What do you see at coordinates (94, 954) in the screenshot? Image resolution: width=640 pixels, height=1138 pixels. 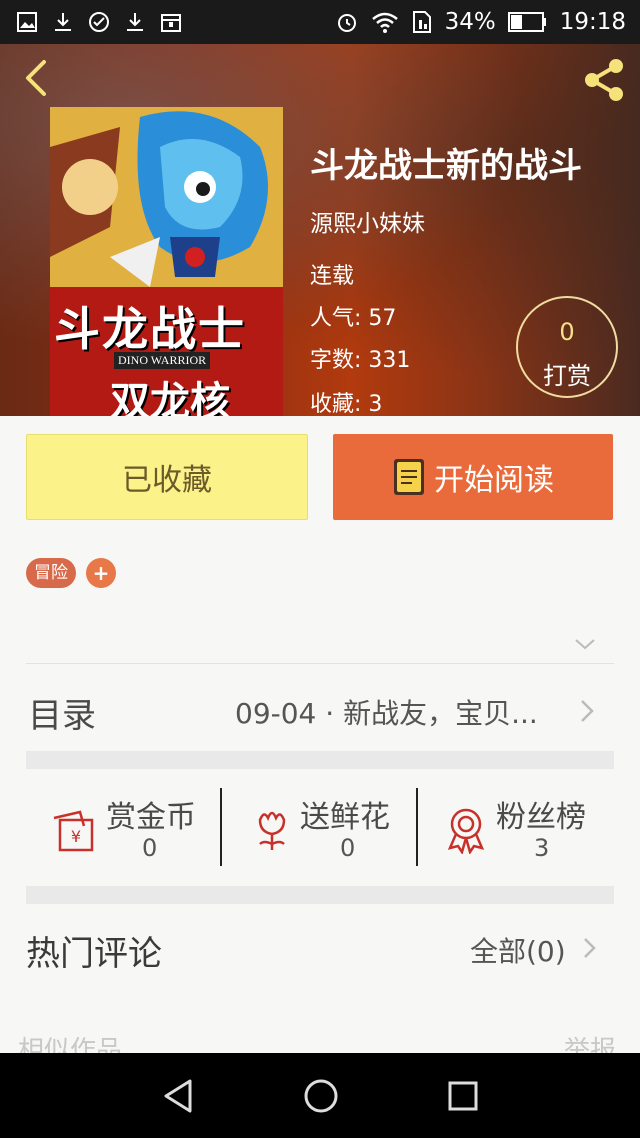 I see `hot-comments-title: 热门评论` at bounding box center [94, 954].